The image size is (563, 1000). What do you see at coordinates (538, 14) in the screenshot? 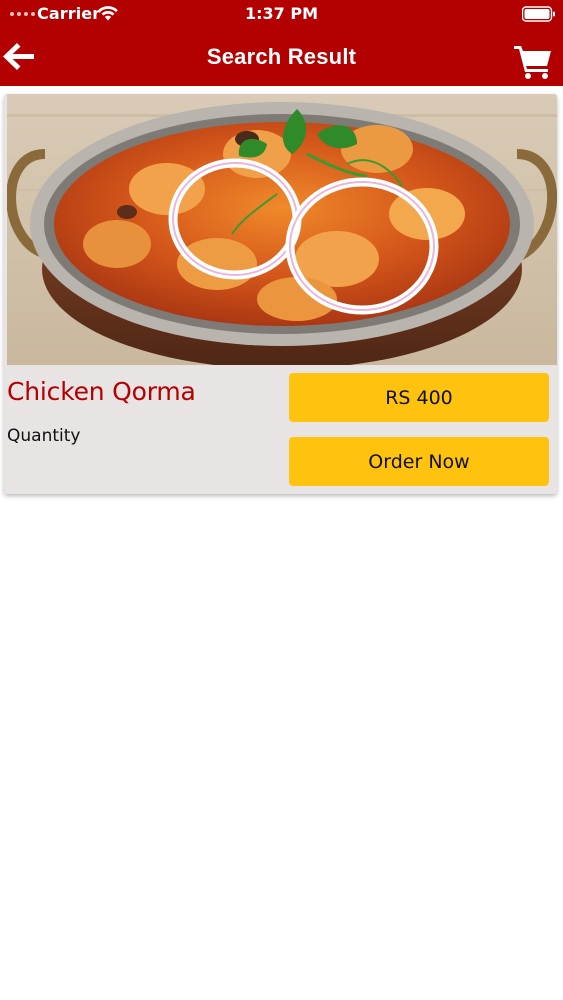
I see `battery-icon` at bounding box center [538, 14].